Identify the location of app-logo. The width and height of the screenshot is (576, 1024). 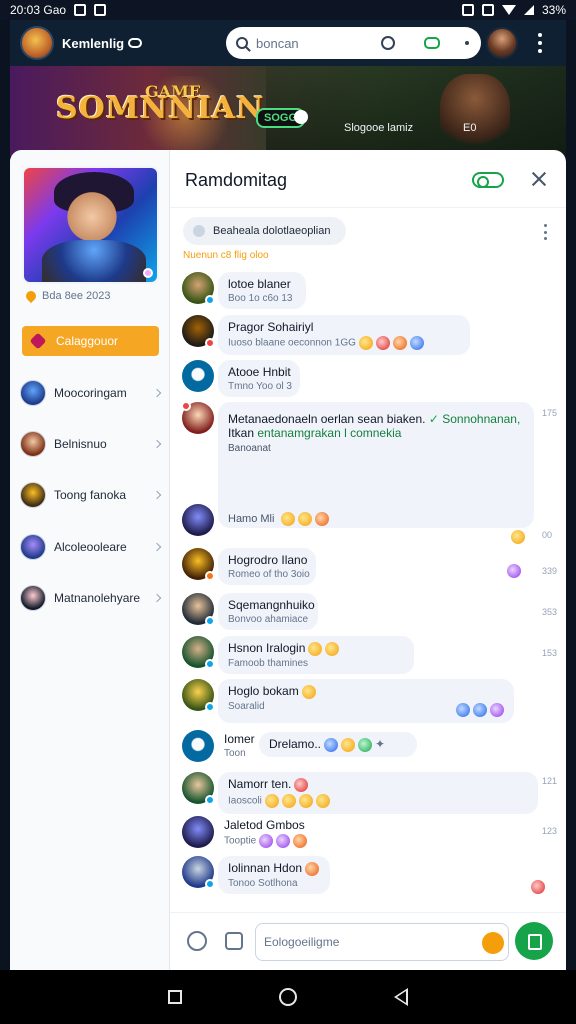
(37, 43).